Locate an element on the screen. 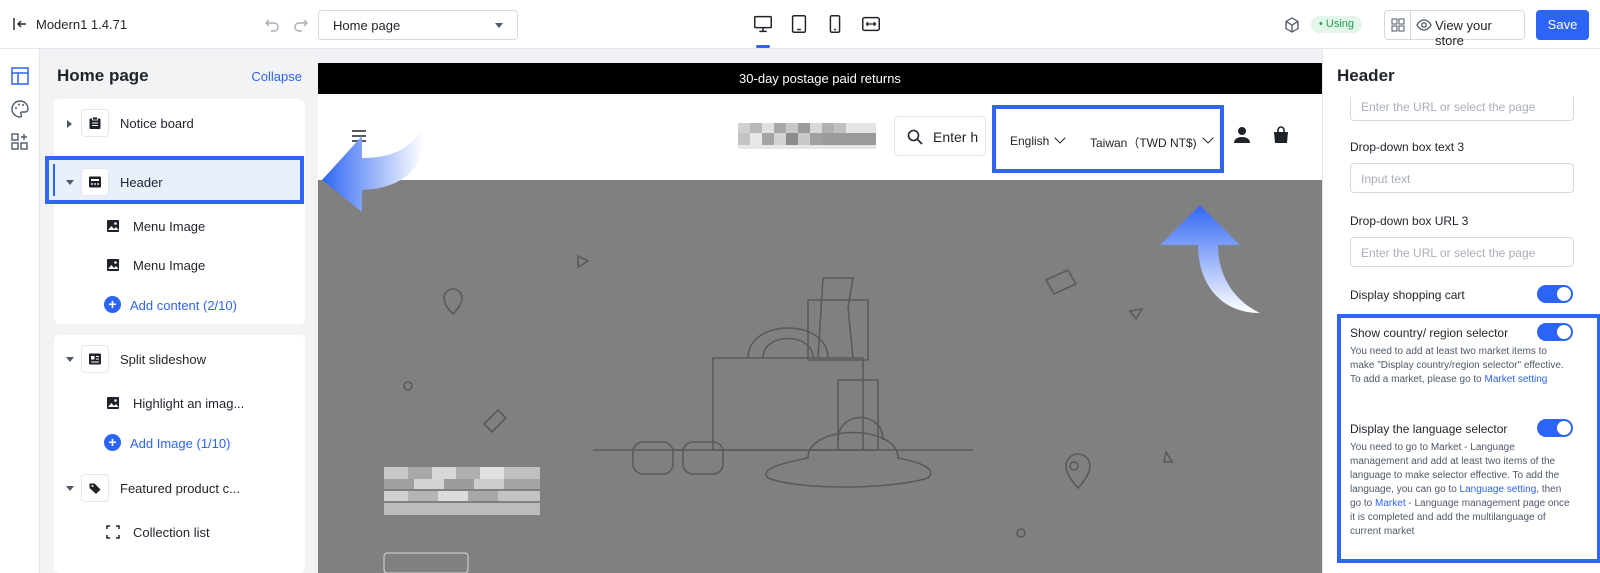 The height and width of the screenshot is (573, 1600). header-icon-box is located at coordinates (95, 182).